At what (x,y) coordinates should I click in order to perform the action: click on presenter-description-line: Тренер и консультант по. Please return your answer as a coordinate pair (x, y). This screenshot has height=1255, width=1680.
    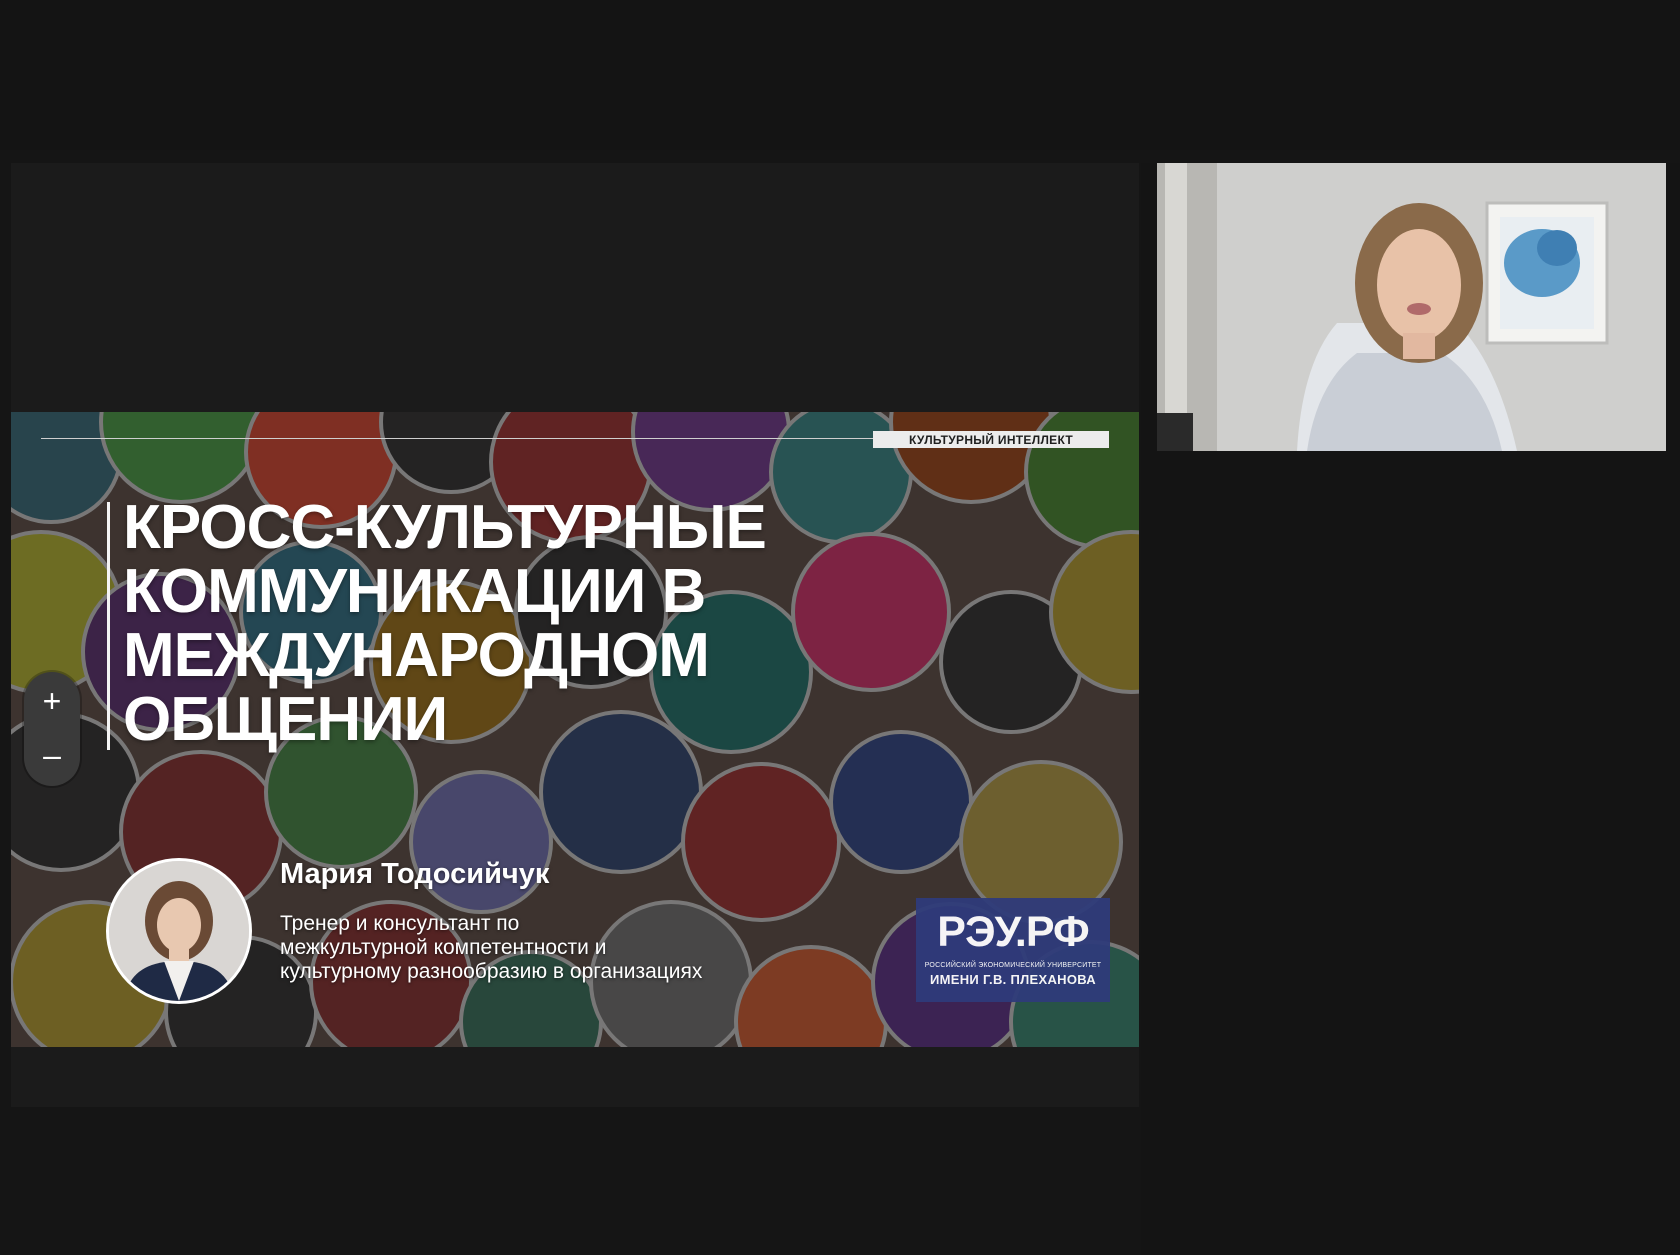
    Looking at the image, I should click on (400, 923).